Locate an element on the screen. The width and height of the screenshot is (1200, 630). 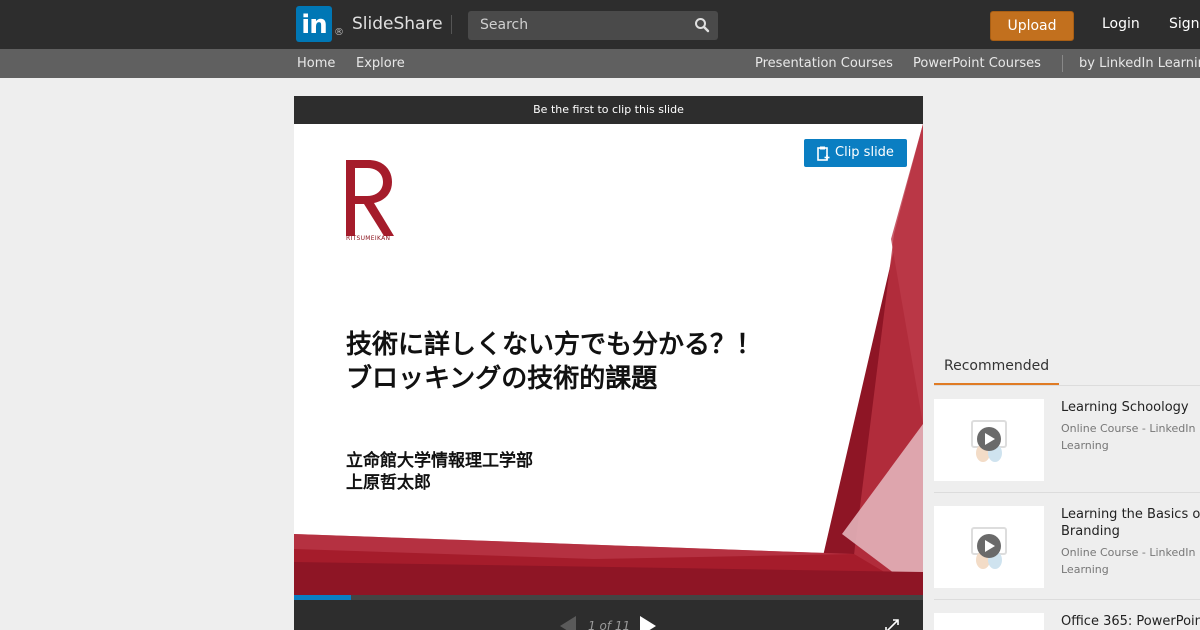
search-icon is located at coordinates (702, 25).